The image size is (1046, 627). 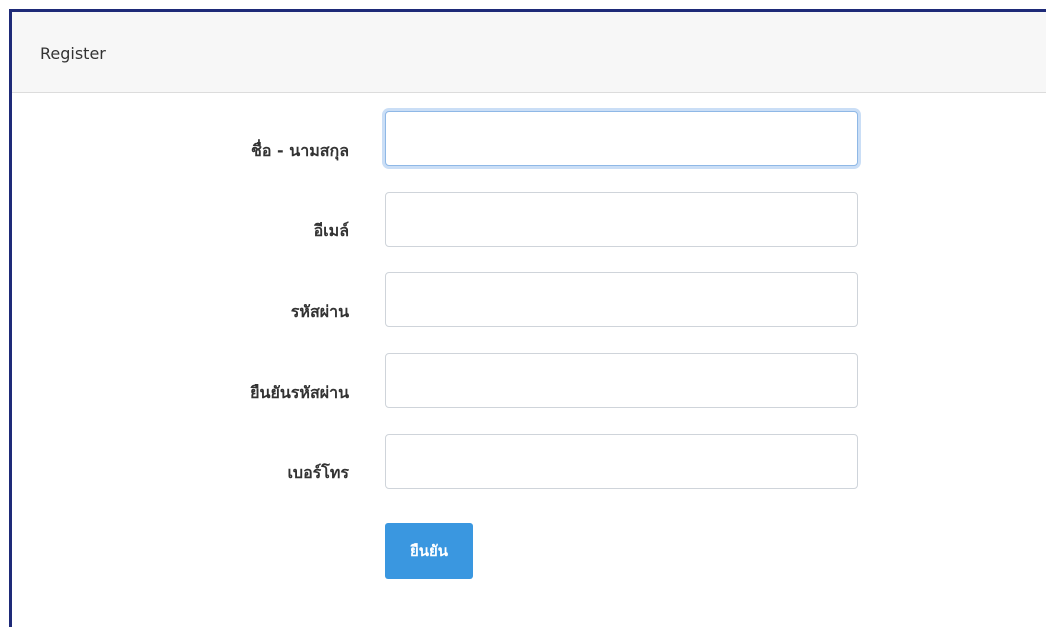 What do you see at coordinates (529, 52) in the screenshot?
I see `card-header: Register` at bounding box center [529, 52].